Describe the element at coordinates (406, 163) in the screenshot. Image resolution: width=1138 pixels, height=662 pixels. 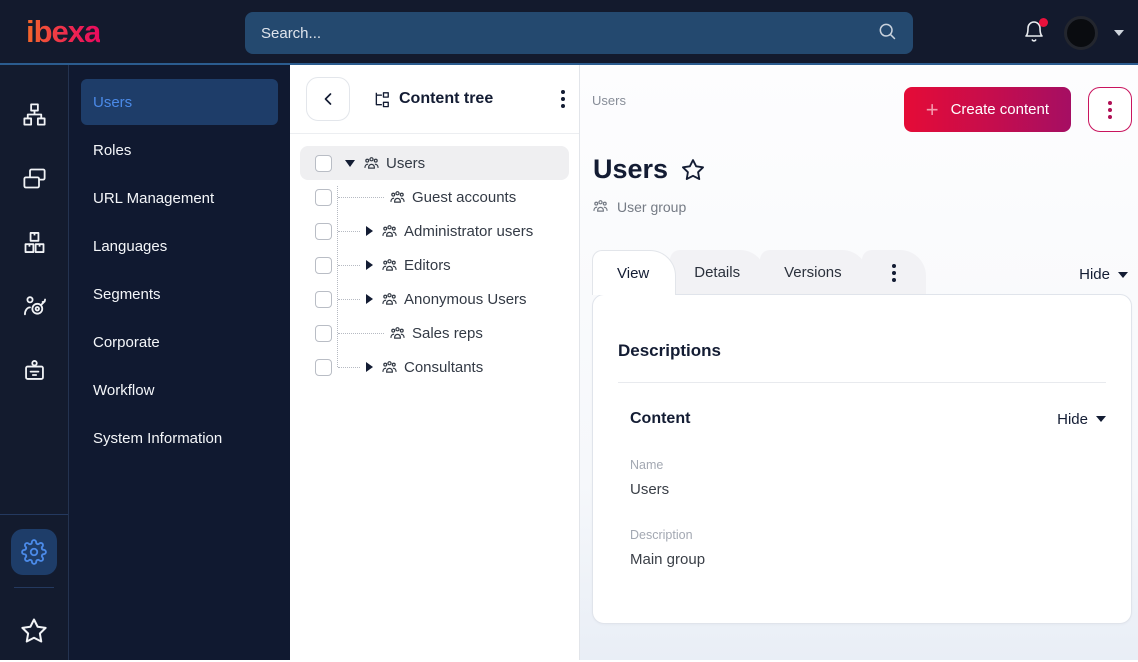
I see `tree-item-label: Users` at that location.